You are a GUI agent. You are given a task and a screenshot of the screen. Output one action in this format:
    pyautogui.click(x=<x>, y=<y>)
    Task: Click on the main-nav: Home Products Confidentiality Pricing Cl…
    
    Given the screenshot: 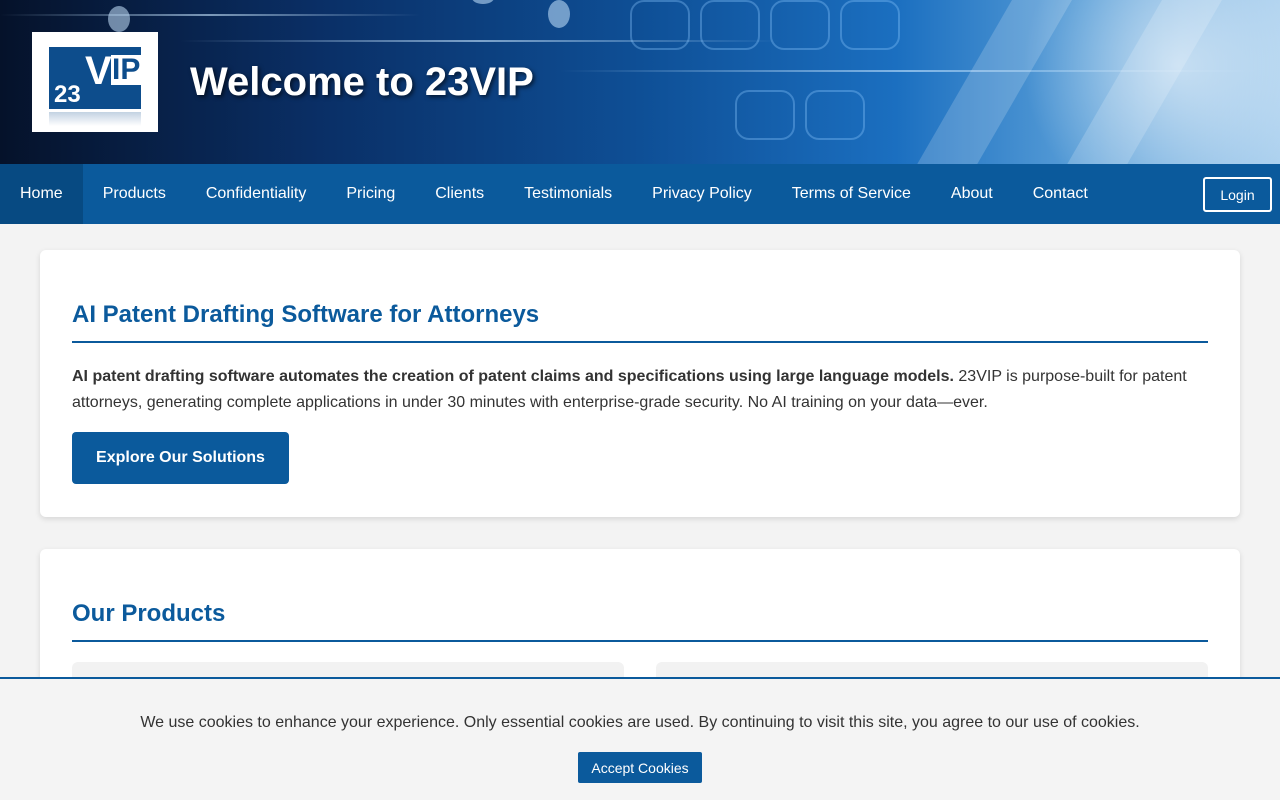 What is the action you would take?
    pyautogui.click(x=640, y=194)
    